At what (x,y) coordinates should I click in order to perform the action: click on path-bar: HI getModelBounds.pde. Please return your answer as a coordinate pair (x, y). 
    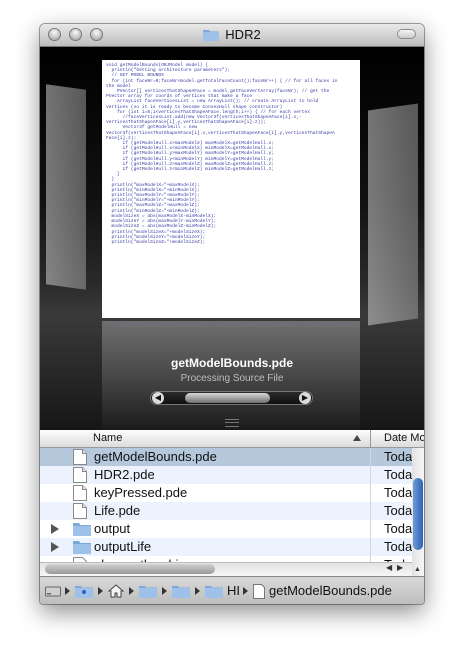
    Looking at the image, I should click on (232, 590).